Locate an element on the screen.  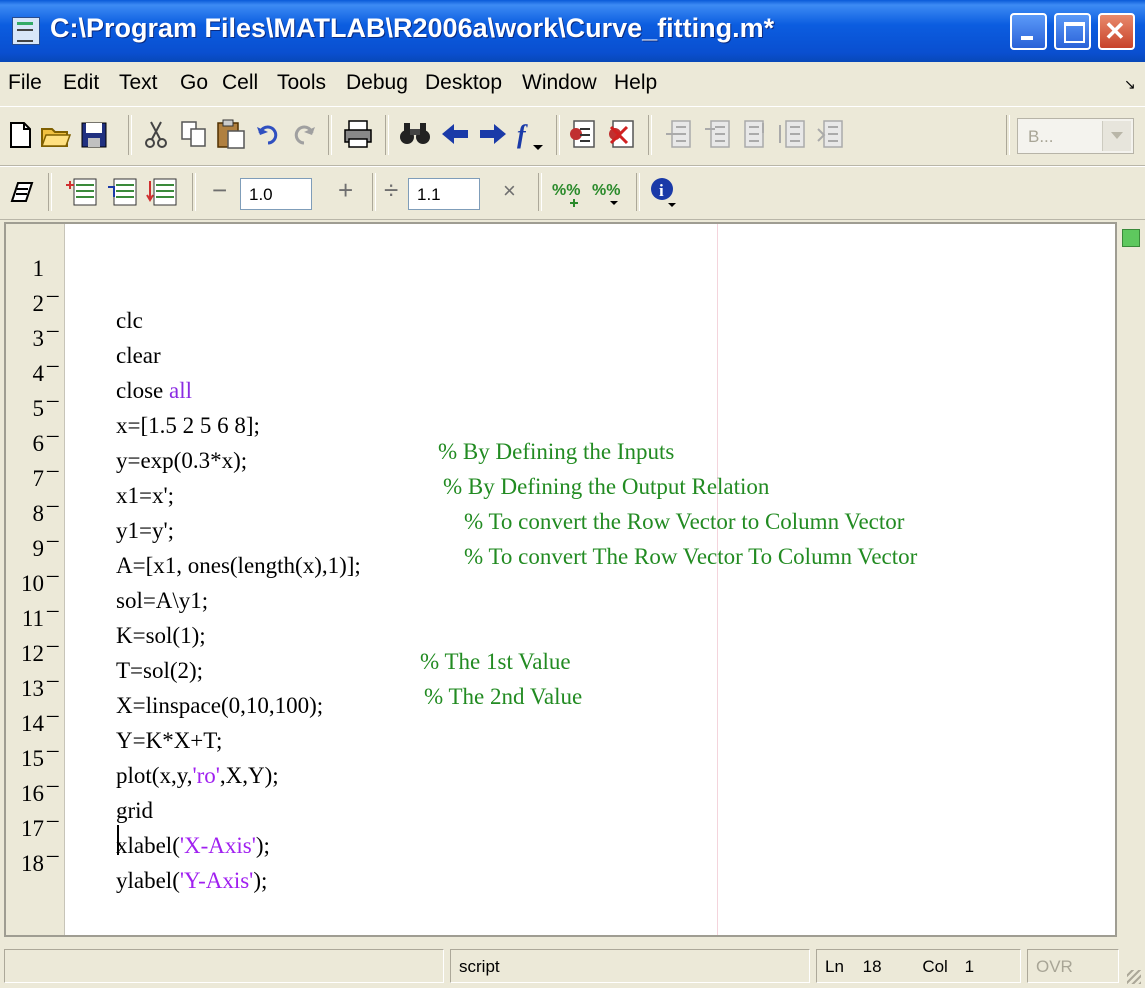
text-caret is located at coordinates (118, 840).